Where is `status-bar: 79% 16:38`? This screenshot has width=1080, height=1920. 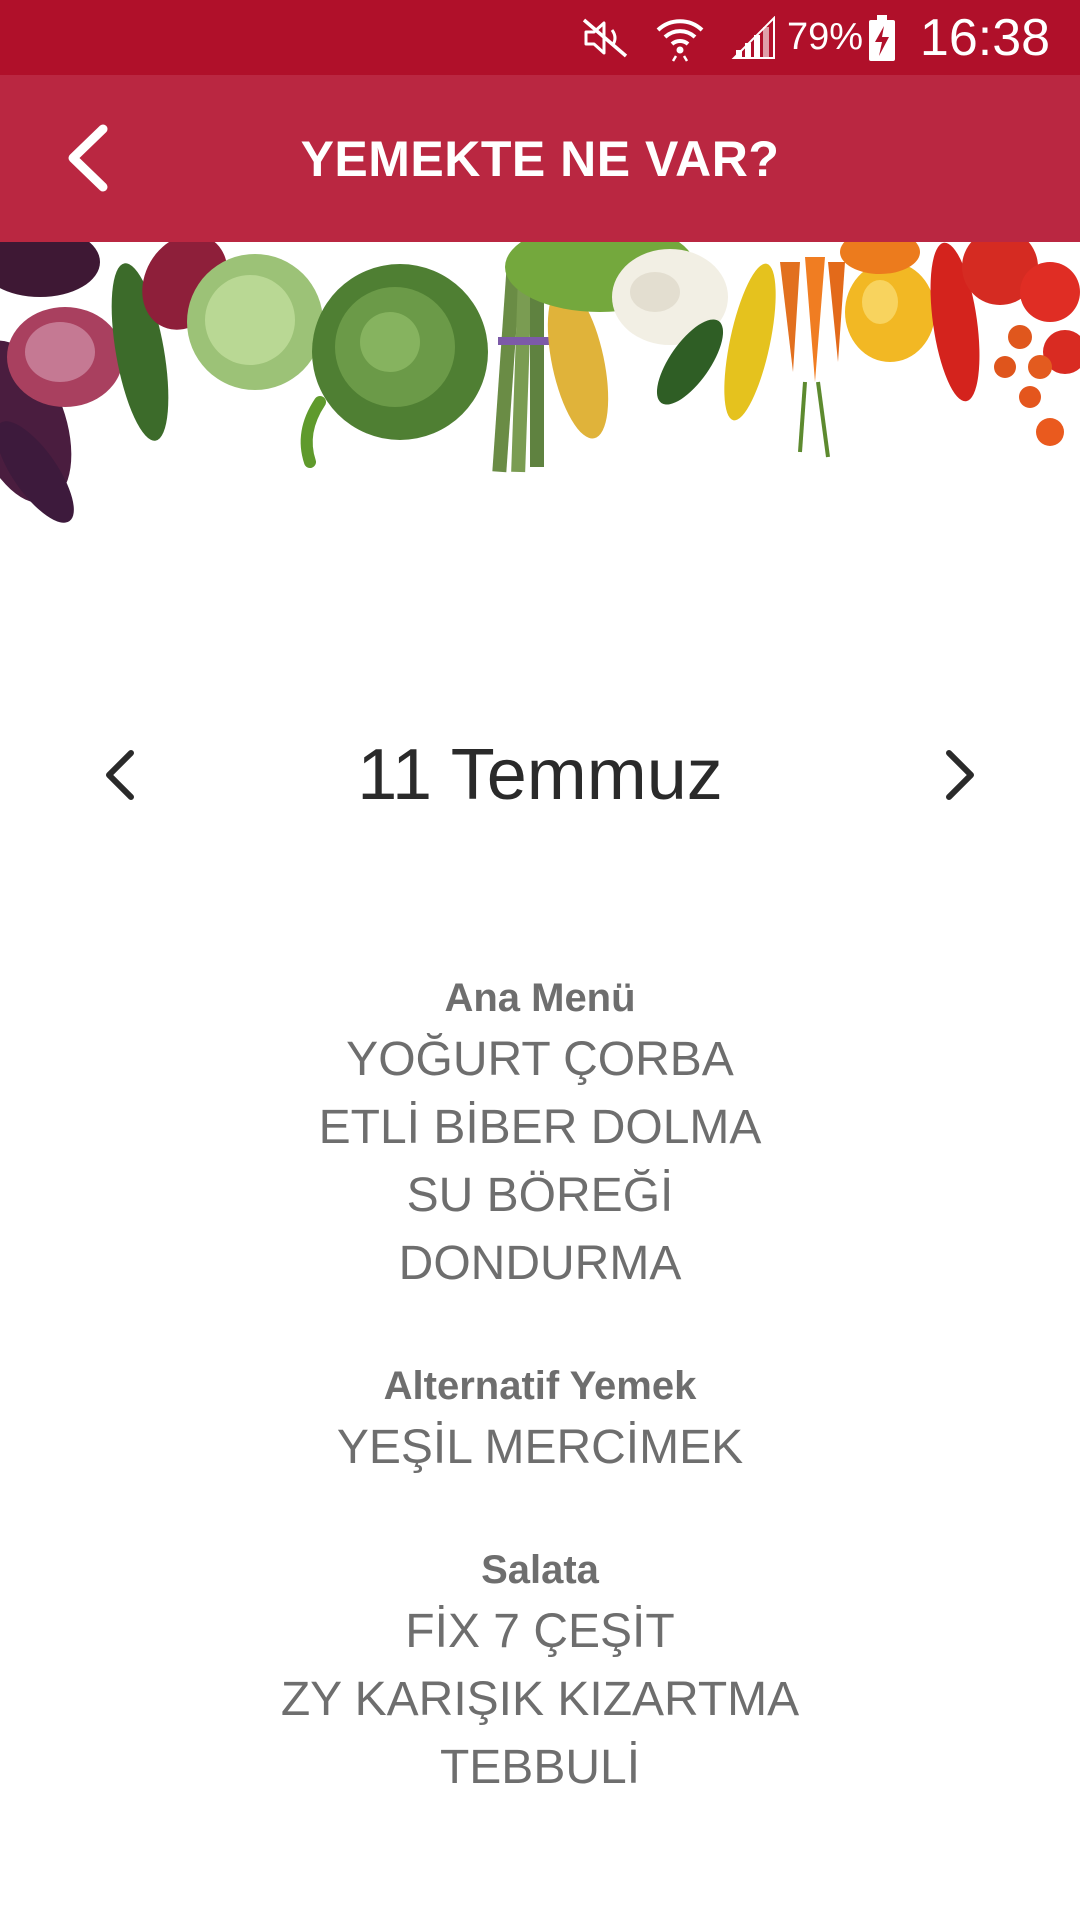 status-bar: 79% 16:38 is located at coordinates (540, 37).